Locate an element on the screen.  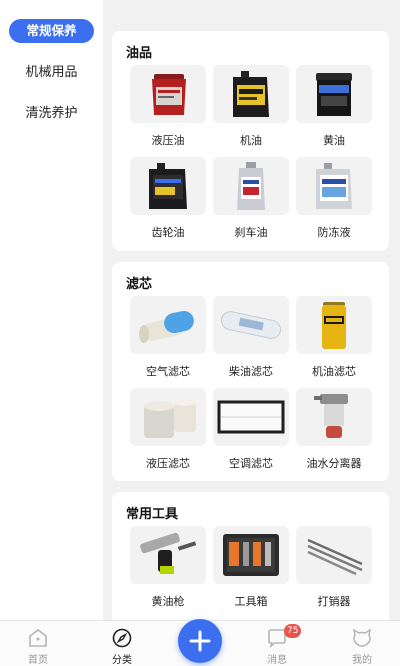
product-hydraulic-filter: 液压滤芯 is located at coordinates (168, 429).